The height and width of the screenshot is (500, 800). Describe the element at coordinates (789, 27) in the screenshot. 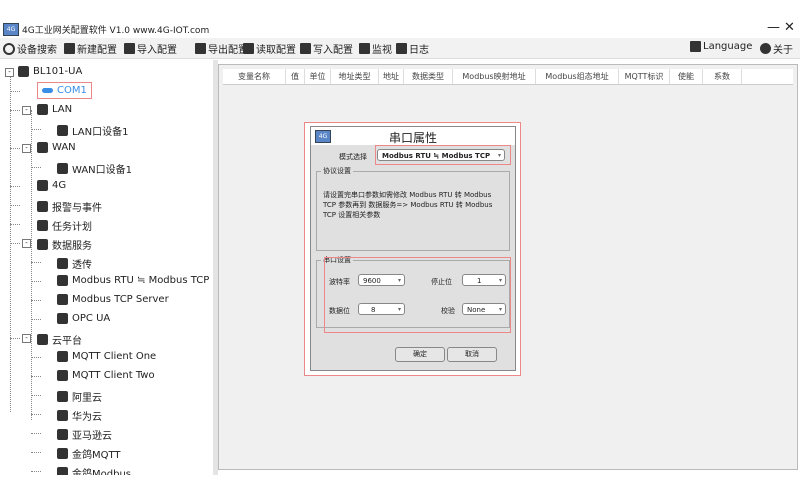

I see `close-button: ✕` at that location.